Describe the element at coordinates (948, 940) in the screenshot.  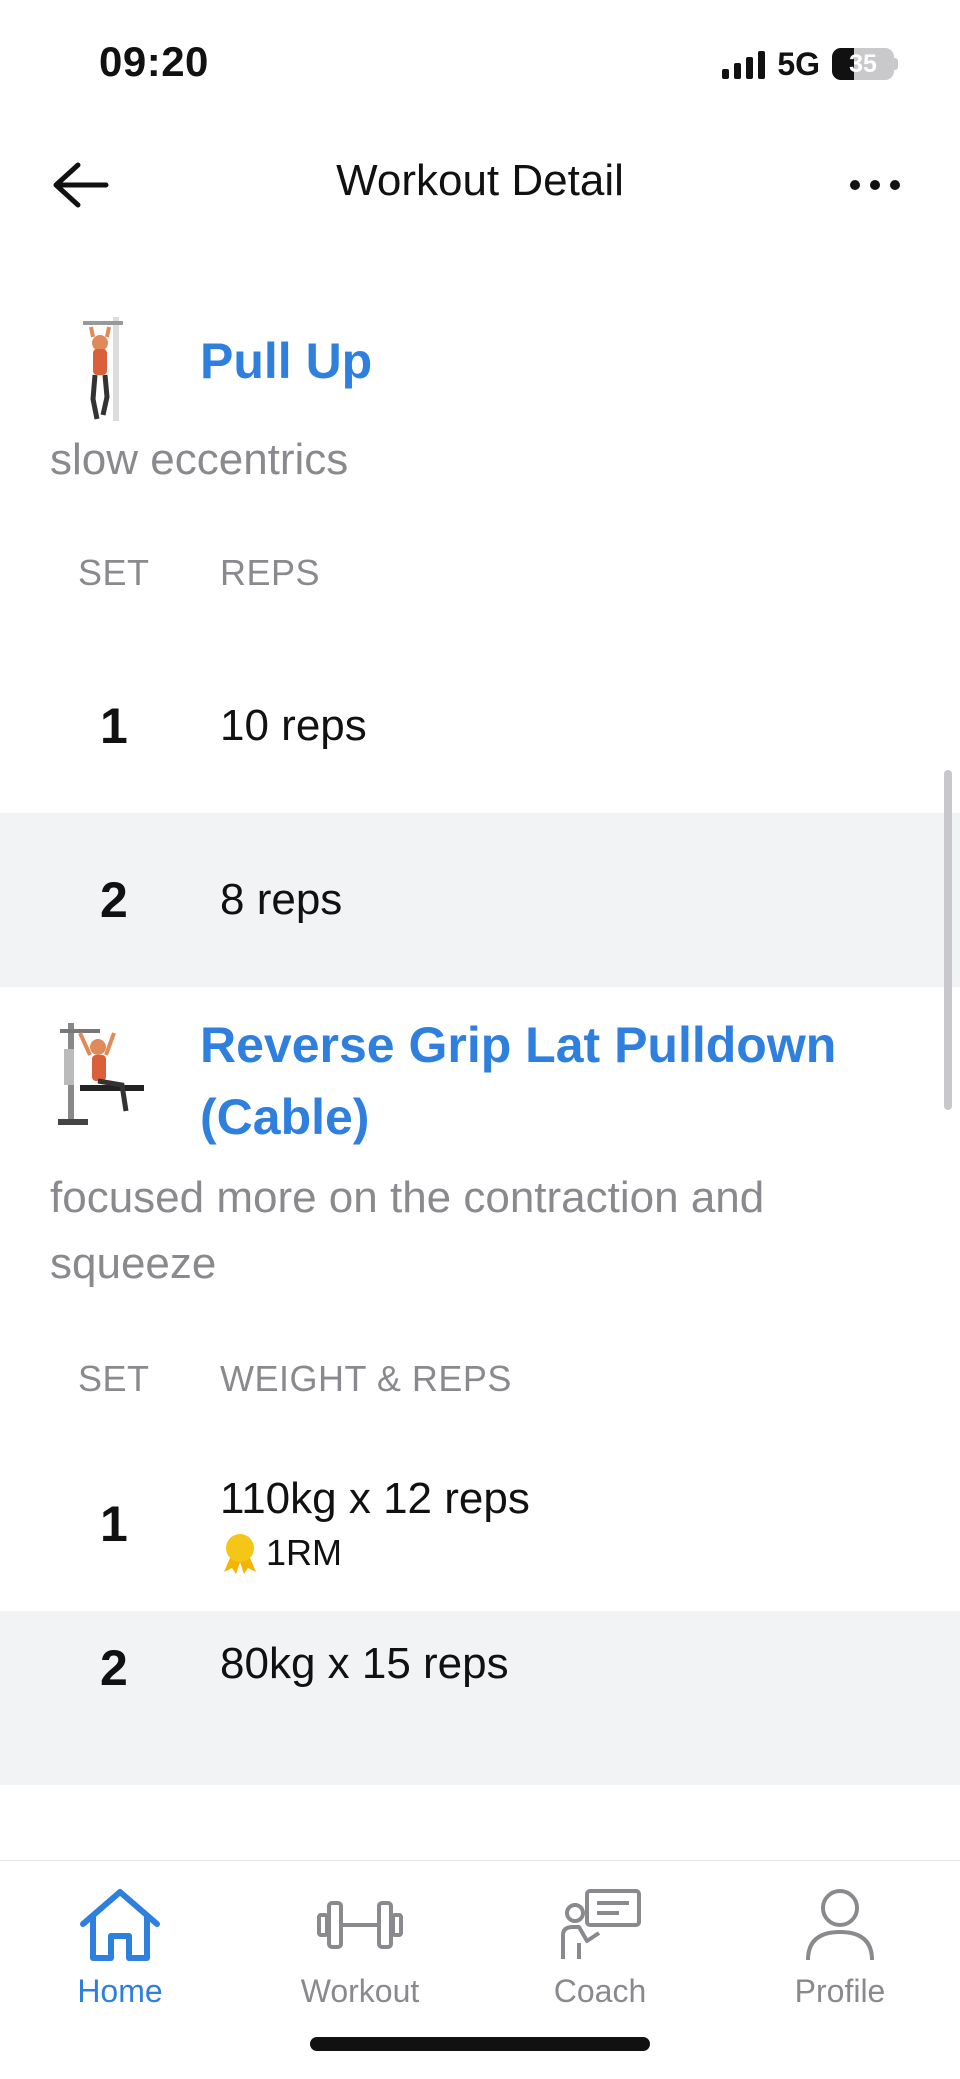
I see `scrollbar` at that location.